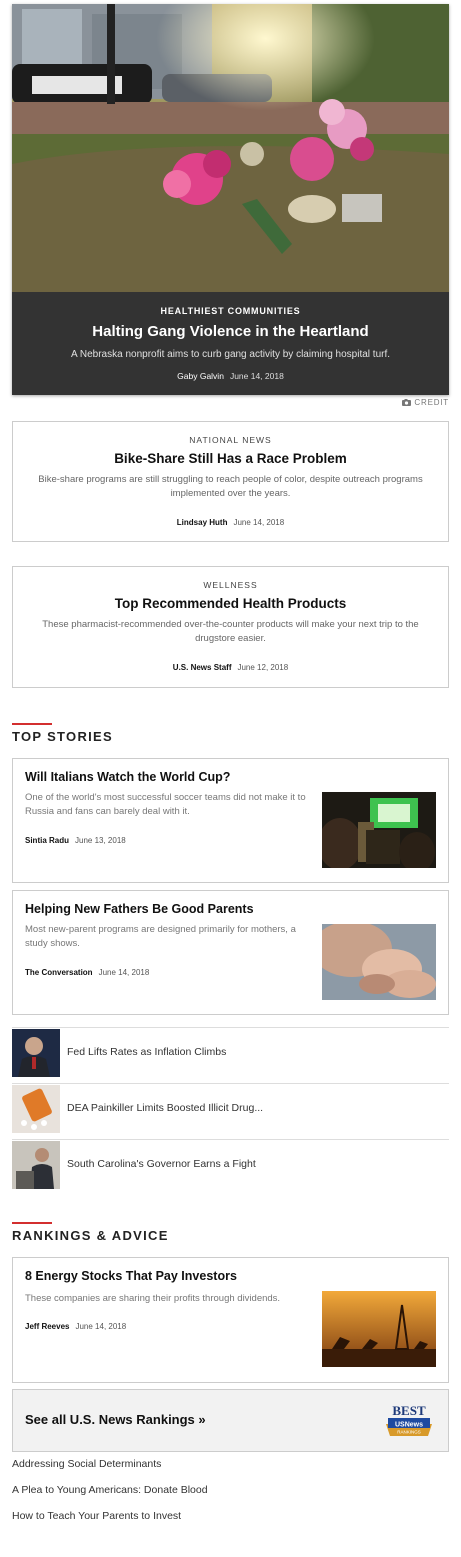  What do you see at coordinates (230, 603) in the screenshot?
I see `feature-title: Top Recommended Health Products` at bounding box center [230, 603].